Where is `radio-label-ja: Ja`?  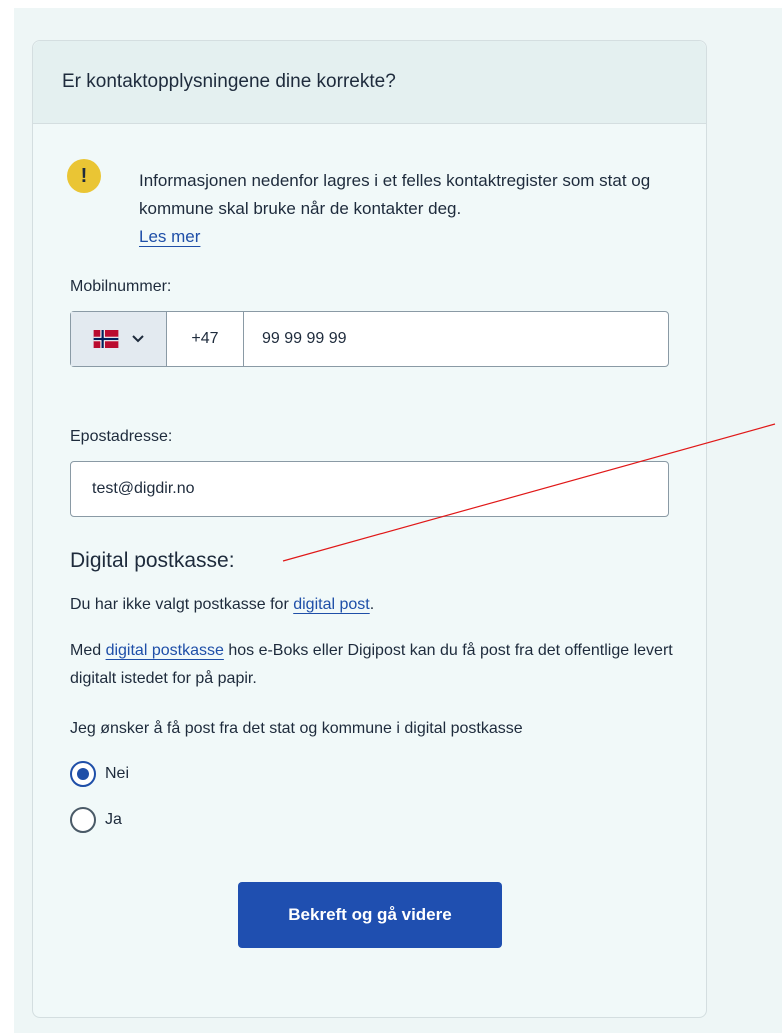 radio-label-ja: Ja is located at coordinates (113, 819).